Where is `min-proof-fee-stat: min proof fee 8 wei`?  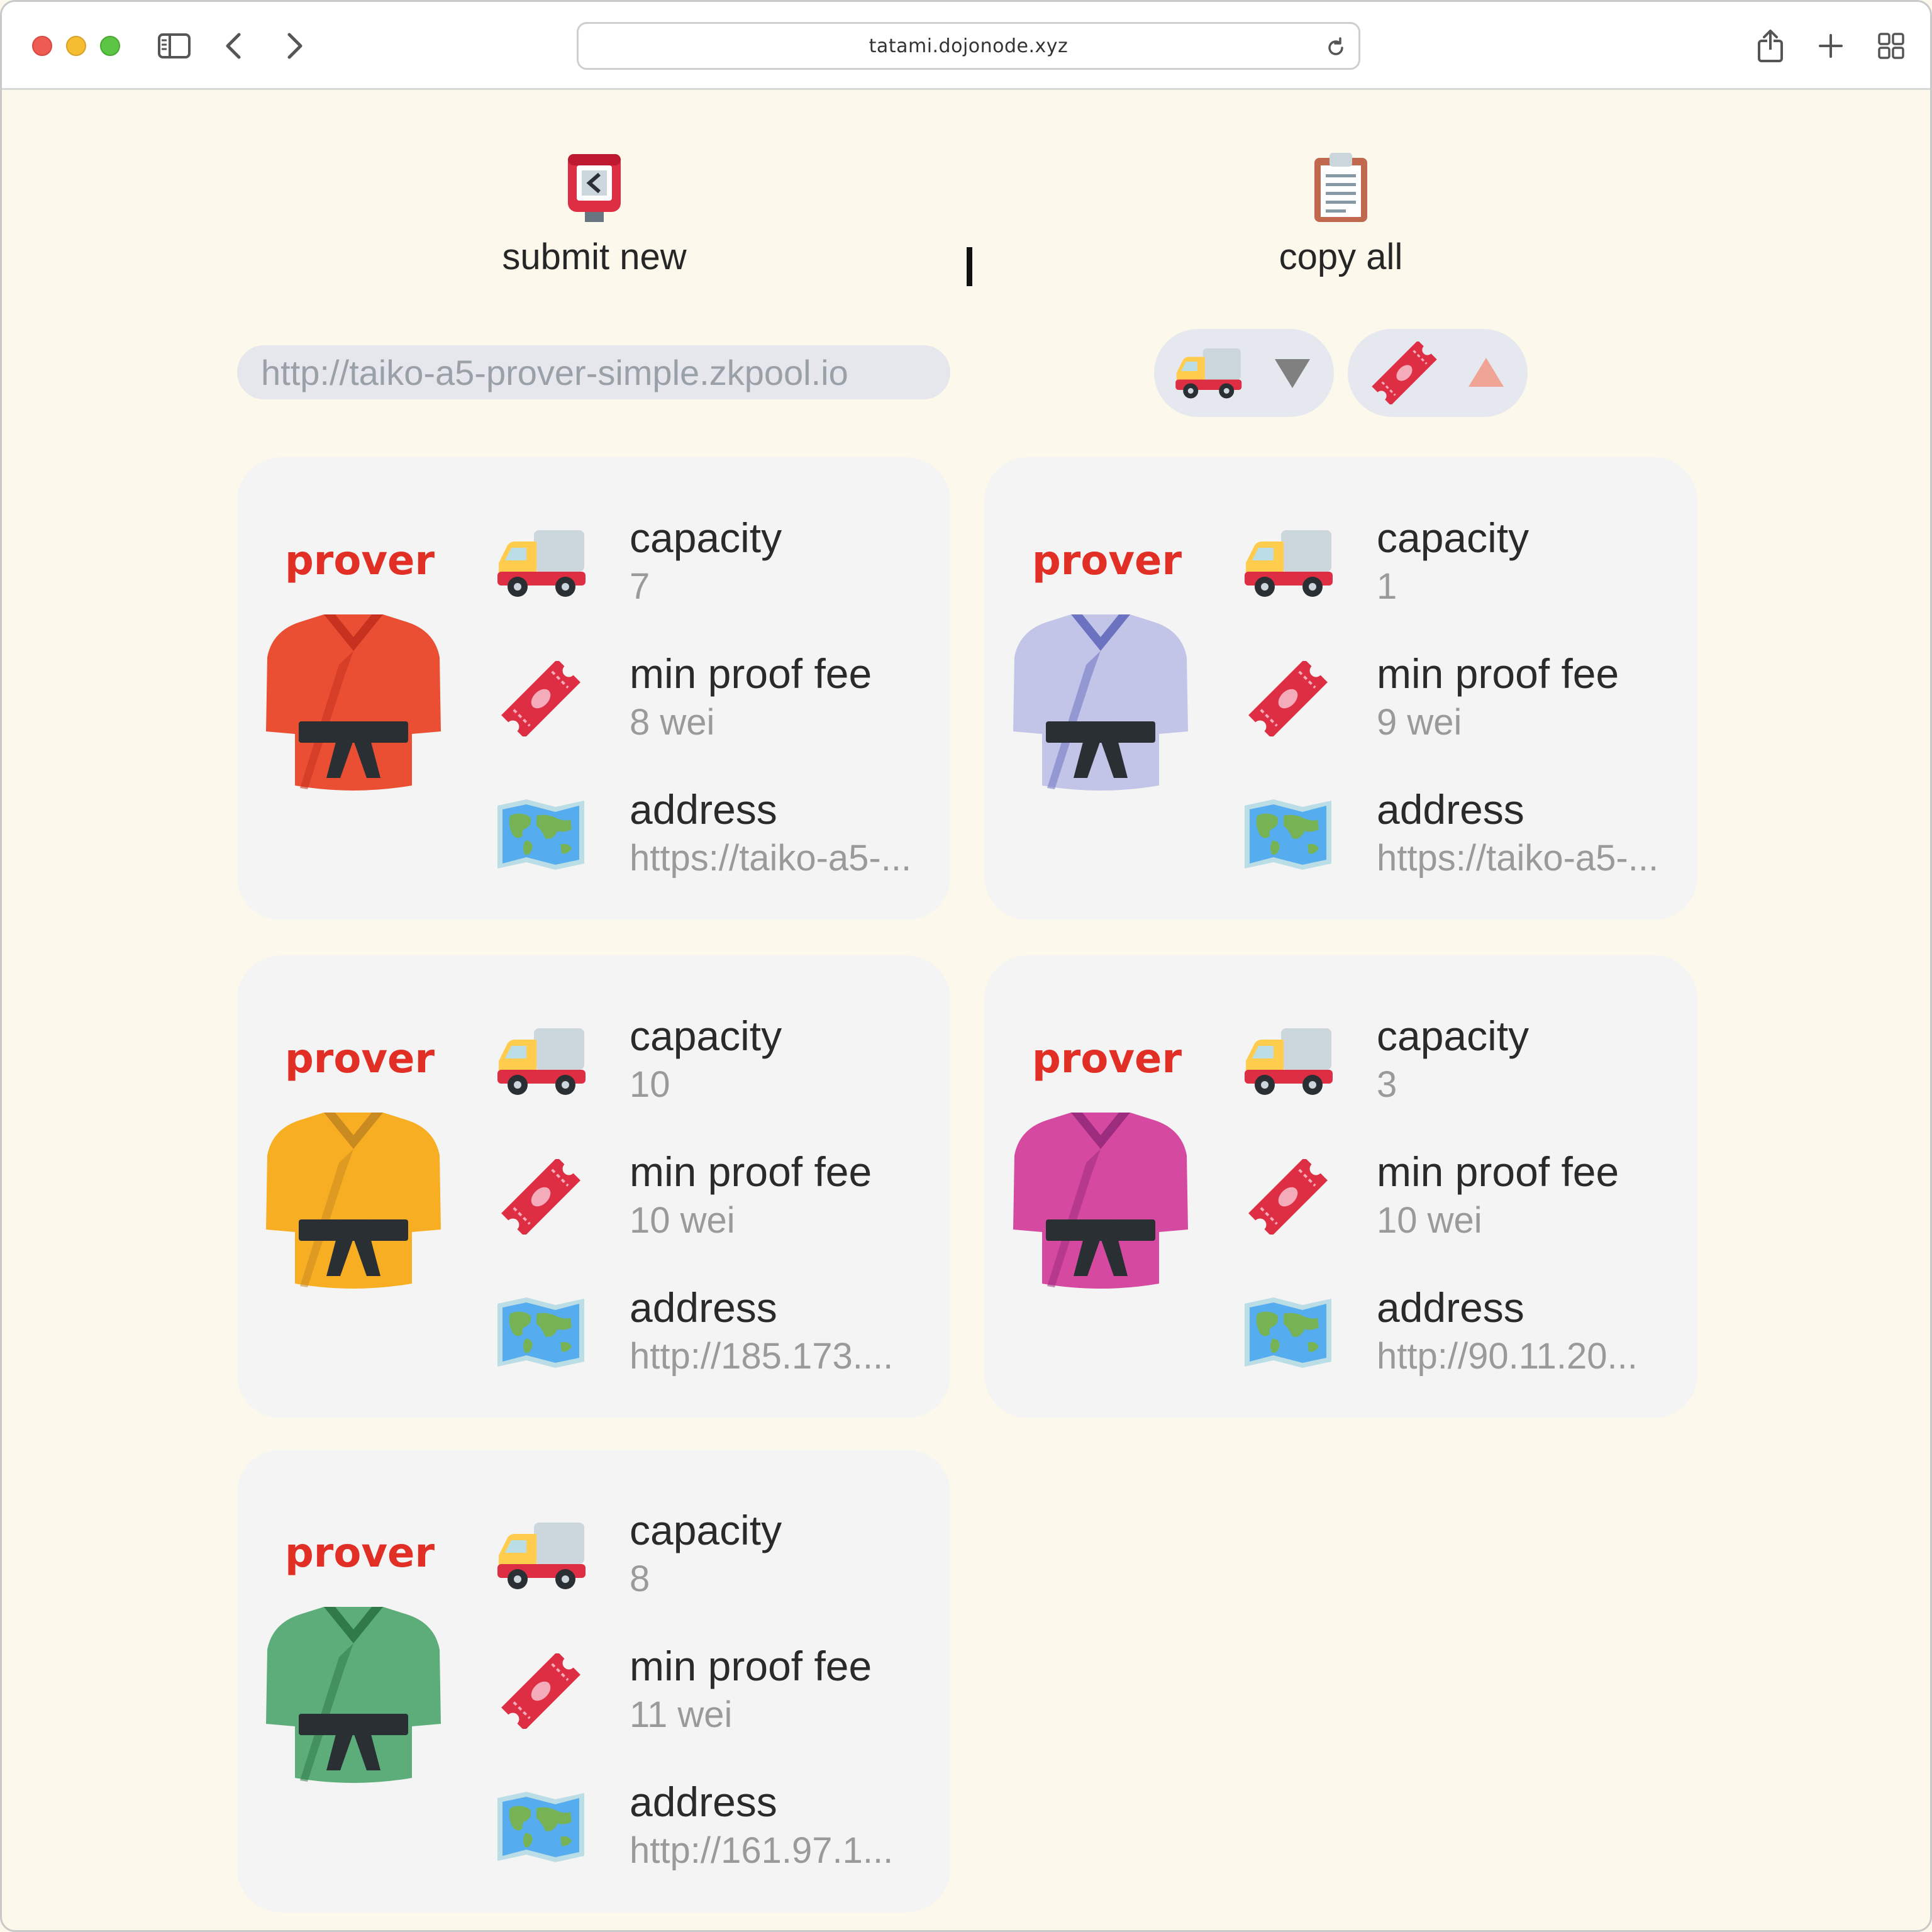 min-proof-fee-stat: min proof fee 8 wei is located at coordinates (715, 703).